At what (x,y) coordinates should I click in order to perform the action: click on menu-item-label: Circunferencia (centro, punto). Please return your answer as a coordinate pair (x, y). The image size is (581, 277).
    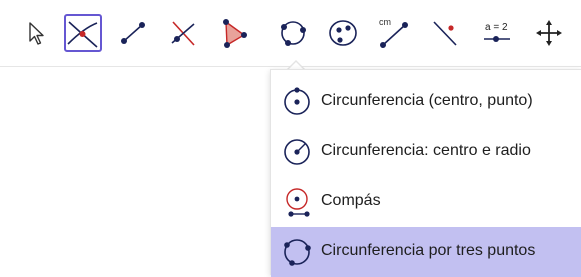
    Looking at the image, I should click on (427, 100).